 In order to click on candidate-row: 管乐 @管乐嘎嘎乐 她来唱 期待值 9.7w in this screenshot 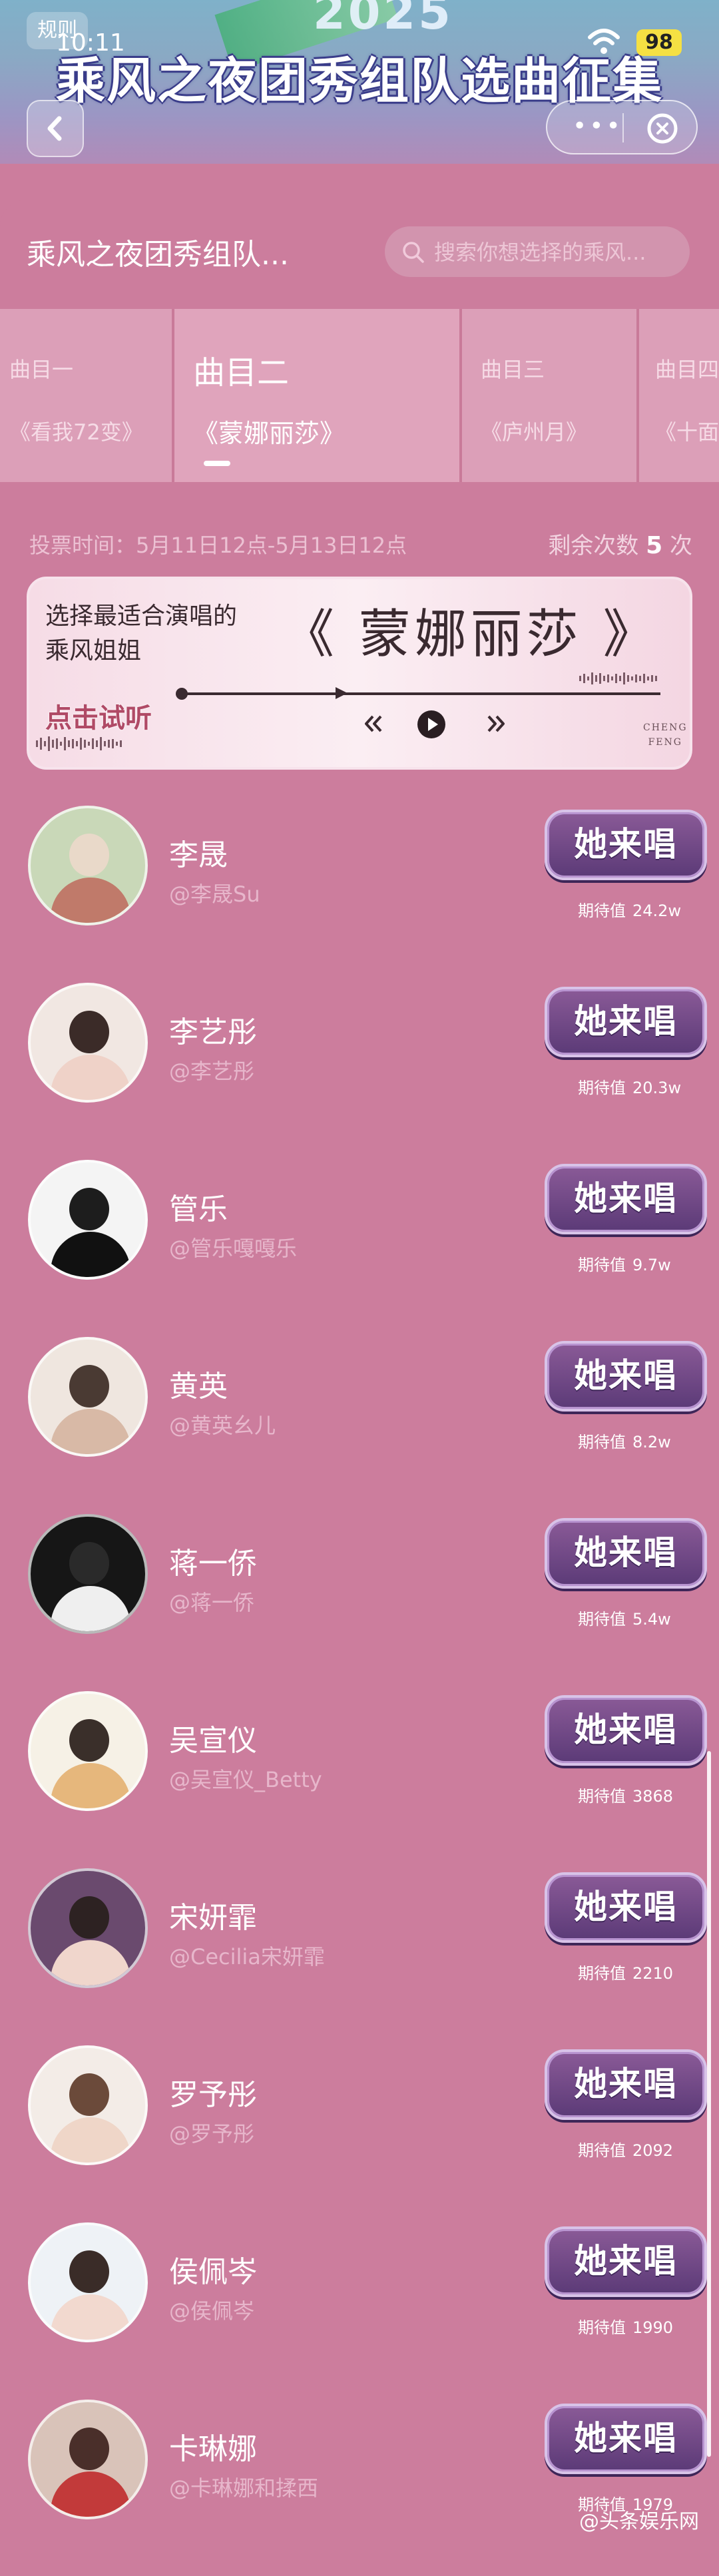, I will do `click(359, 1248)`.